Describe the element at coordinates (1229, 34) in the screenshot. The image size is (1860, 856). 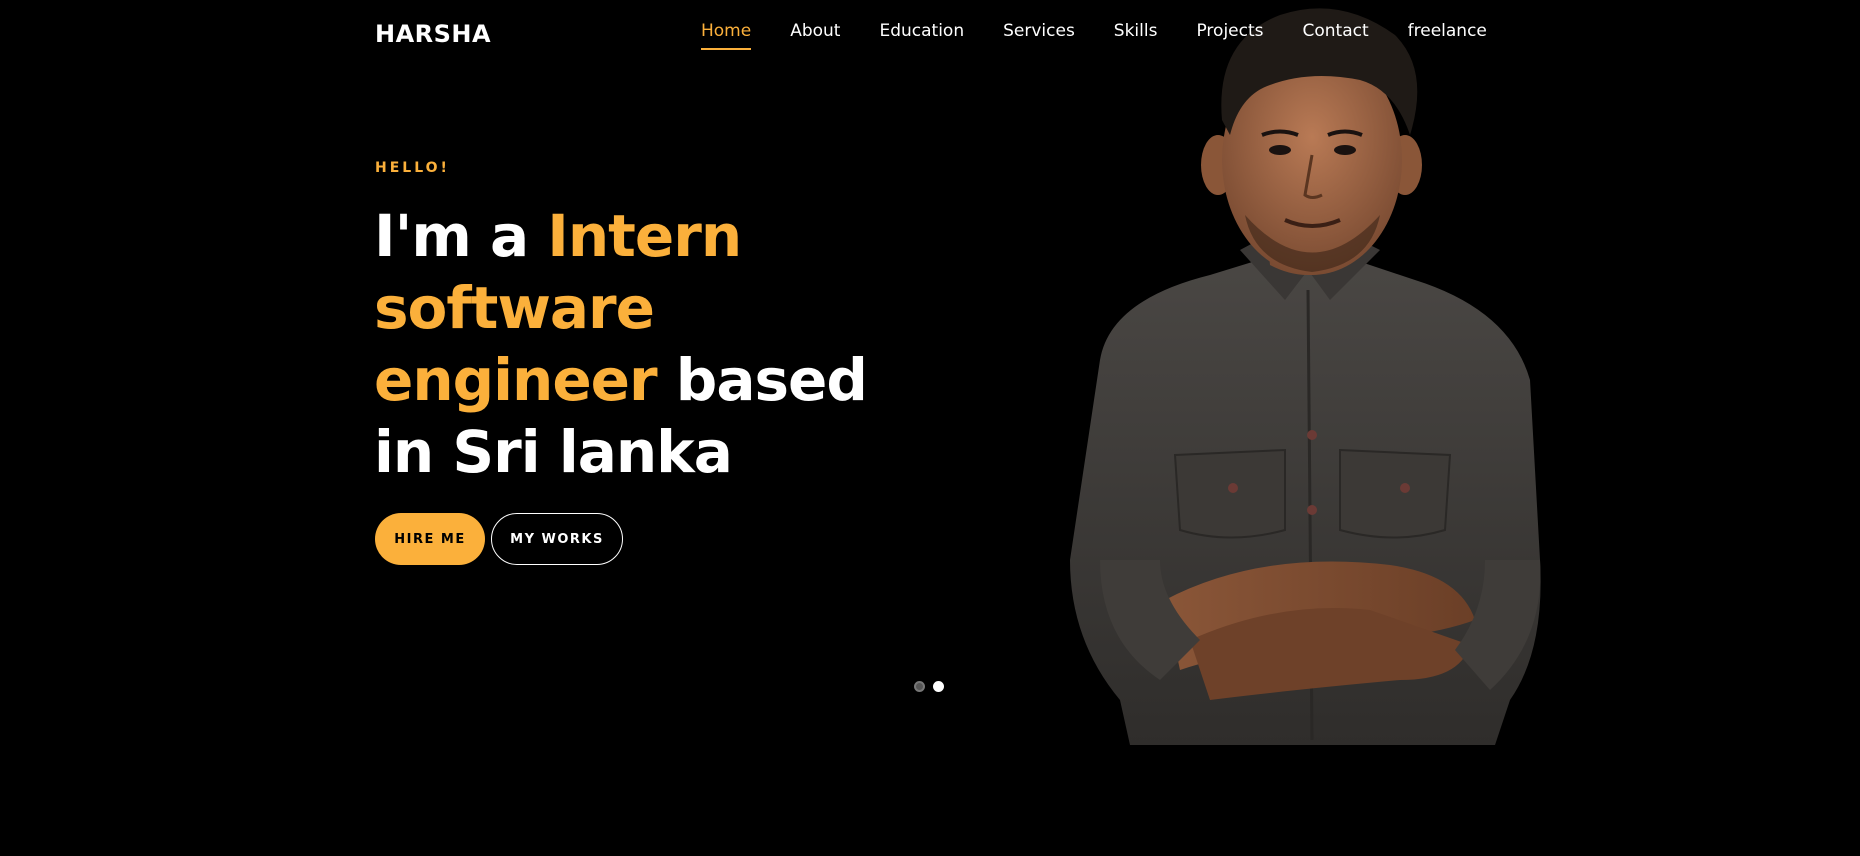
I see `nav-projects: Projects` at that location.